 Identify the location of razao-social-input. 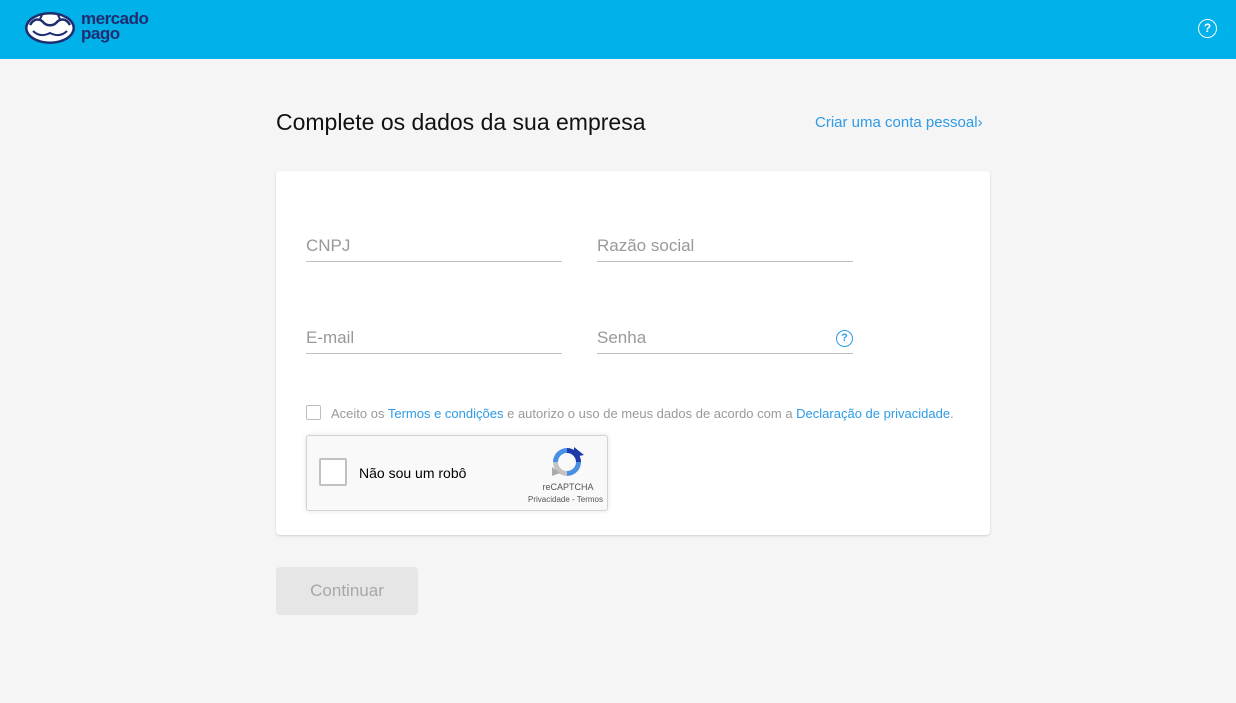
(725, 246).